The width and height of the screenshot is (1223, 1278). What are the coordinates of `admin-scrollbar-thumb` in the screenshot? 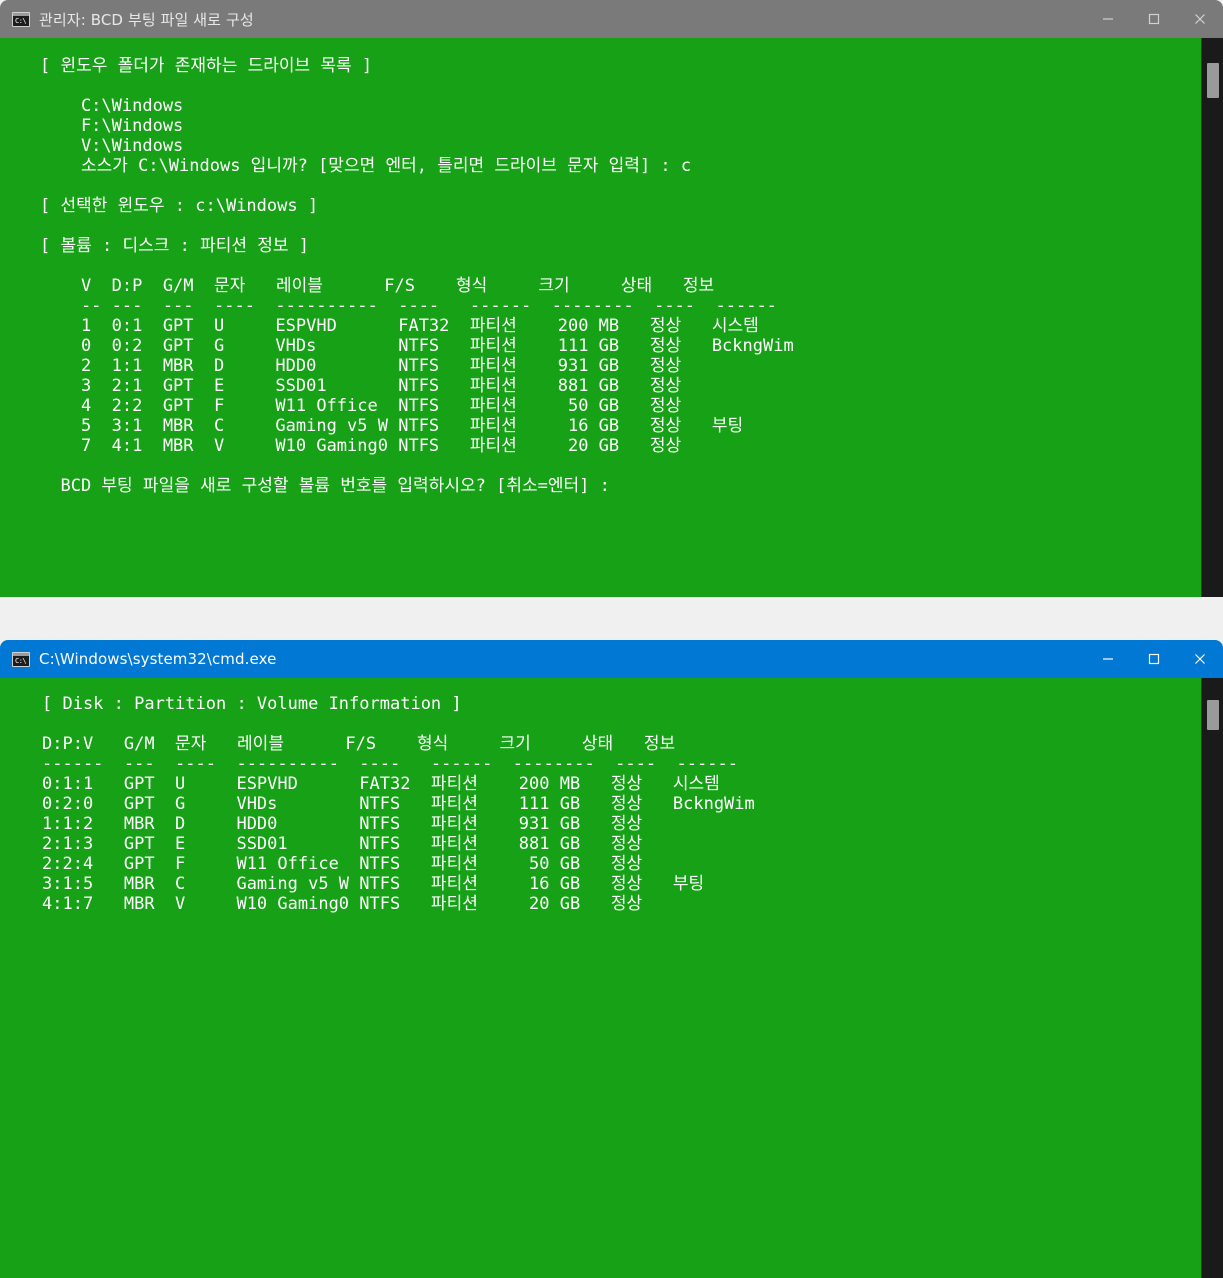 It's located at (1213, 80).